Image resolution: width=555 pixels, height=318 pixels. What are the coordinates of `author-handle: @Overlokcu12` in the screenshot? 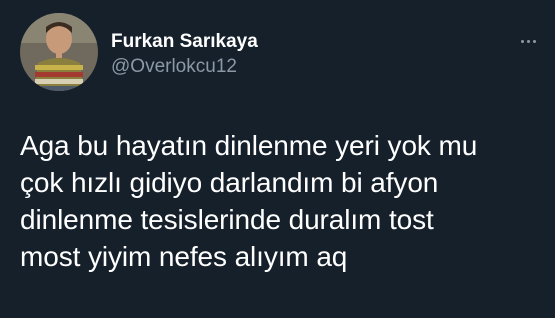 It's located at (174, 67).